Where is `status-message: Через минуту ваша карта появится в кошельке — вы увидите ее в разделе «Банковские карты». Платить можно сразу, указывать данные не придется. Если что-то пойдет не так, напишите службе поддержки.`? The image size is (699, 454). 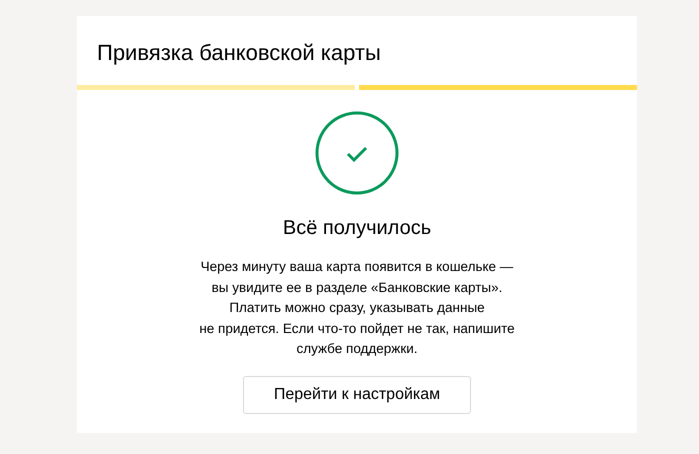 status-message: Через минуту ваша карта появится в кошельке — вы увидите ее в разделе «Банковские карты». Платить можно сразу, указывать данные не придется. Если что-то пойдет не так, напишите службе поддержки. is located at coordinates (357, 308).